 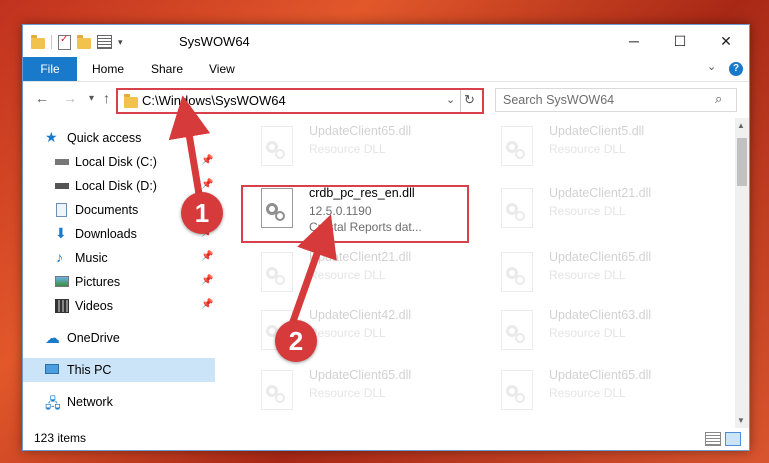 What do you see at coordinates (296, 341) in the screenshot?
I see `step-marker-2: 2` at bounding box center [296, 341].